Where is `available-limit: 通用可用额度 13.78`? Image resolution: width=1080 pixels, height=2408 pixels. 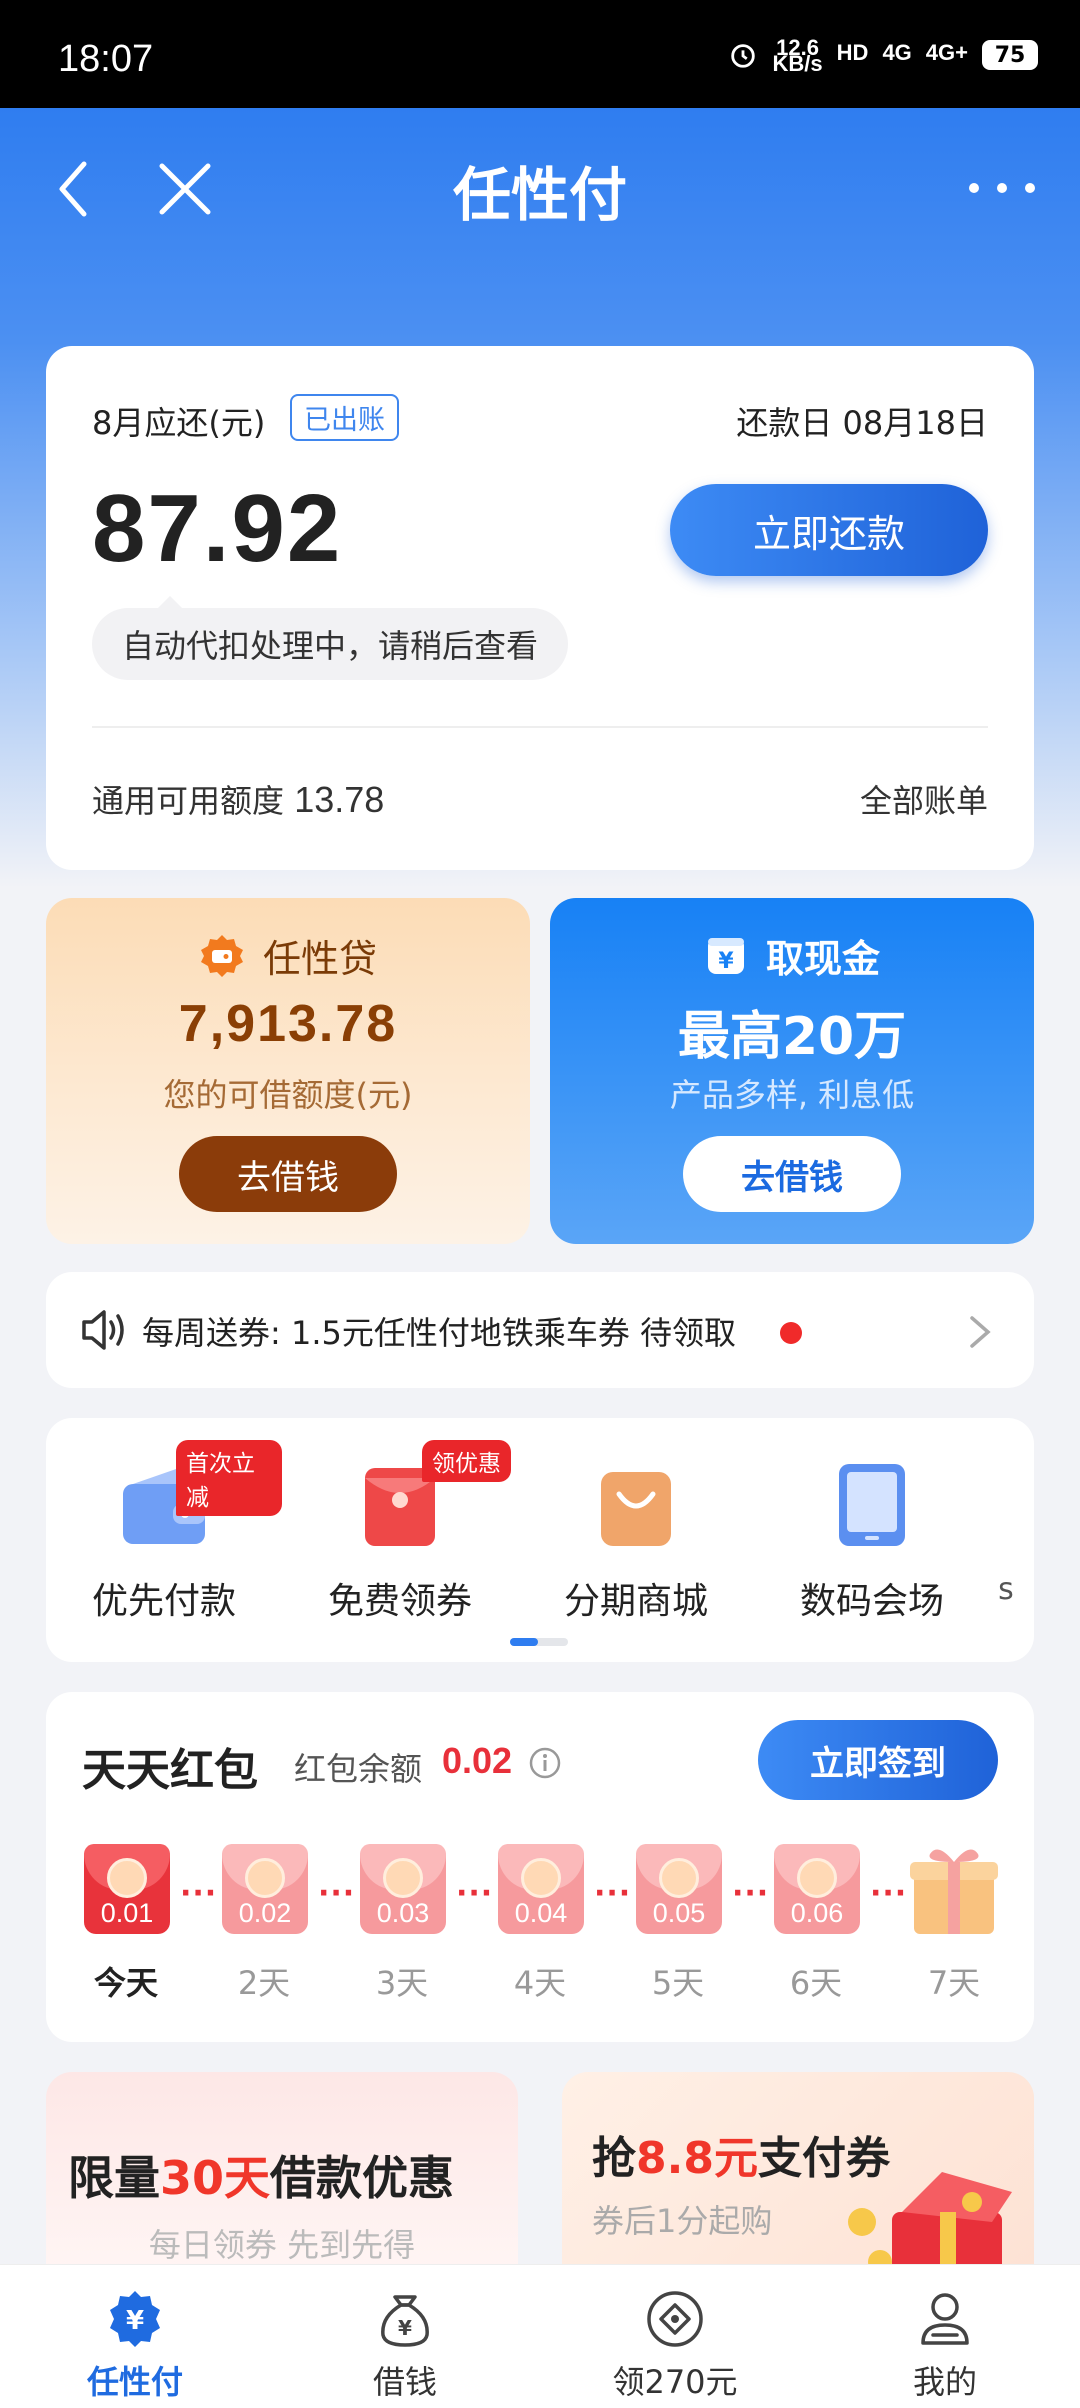
available-limit: 通用可用额度 13.78 is located at coordinates (238, 799).